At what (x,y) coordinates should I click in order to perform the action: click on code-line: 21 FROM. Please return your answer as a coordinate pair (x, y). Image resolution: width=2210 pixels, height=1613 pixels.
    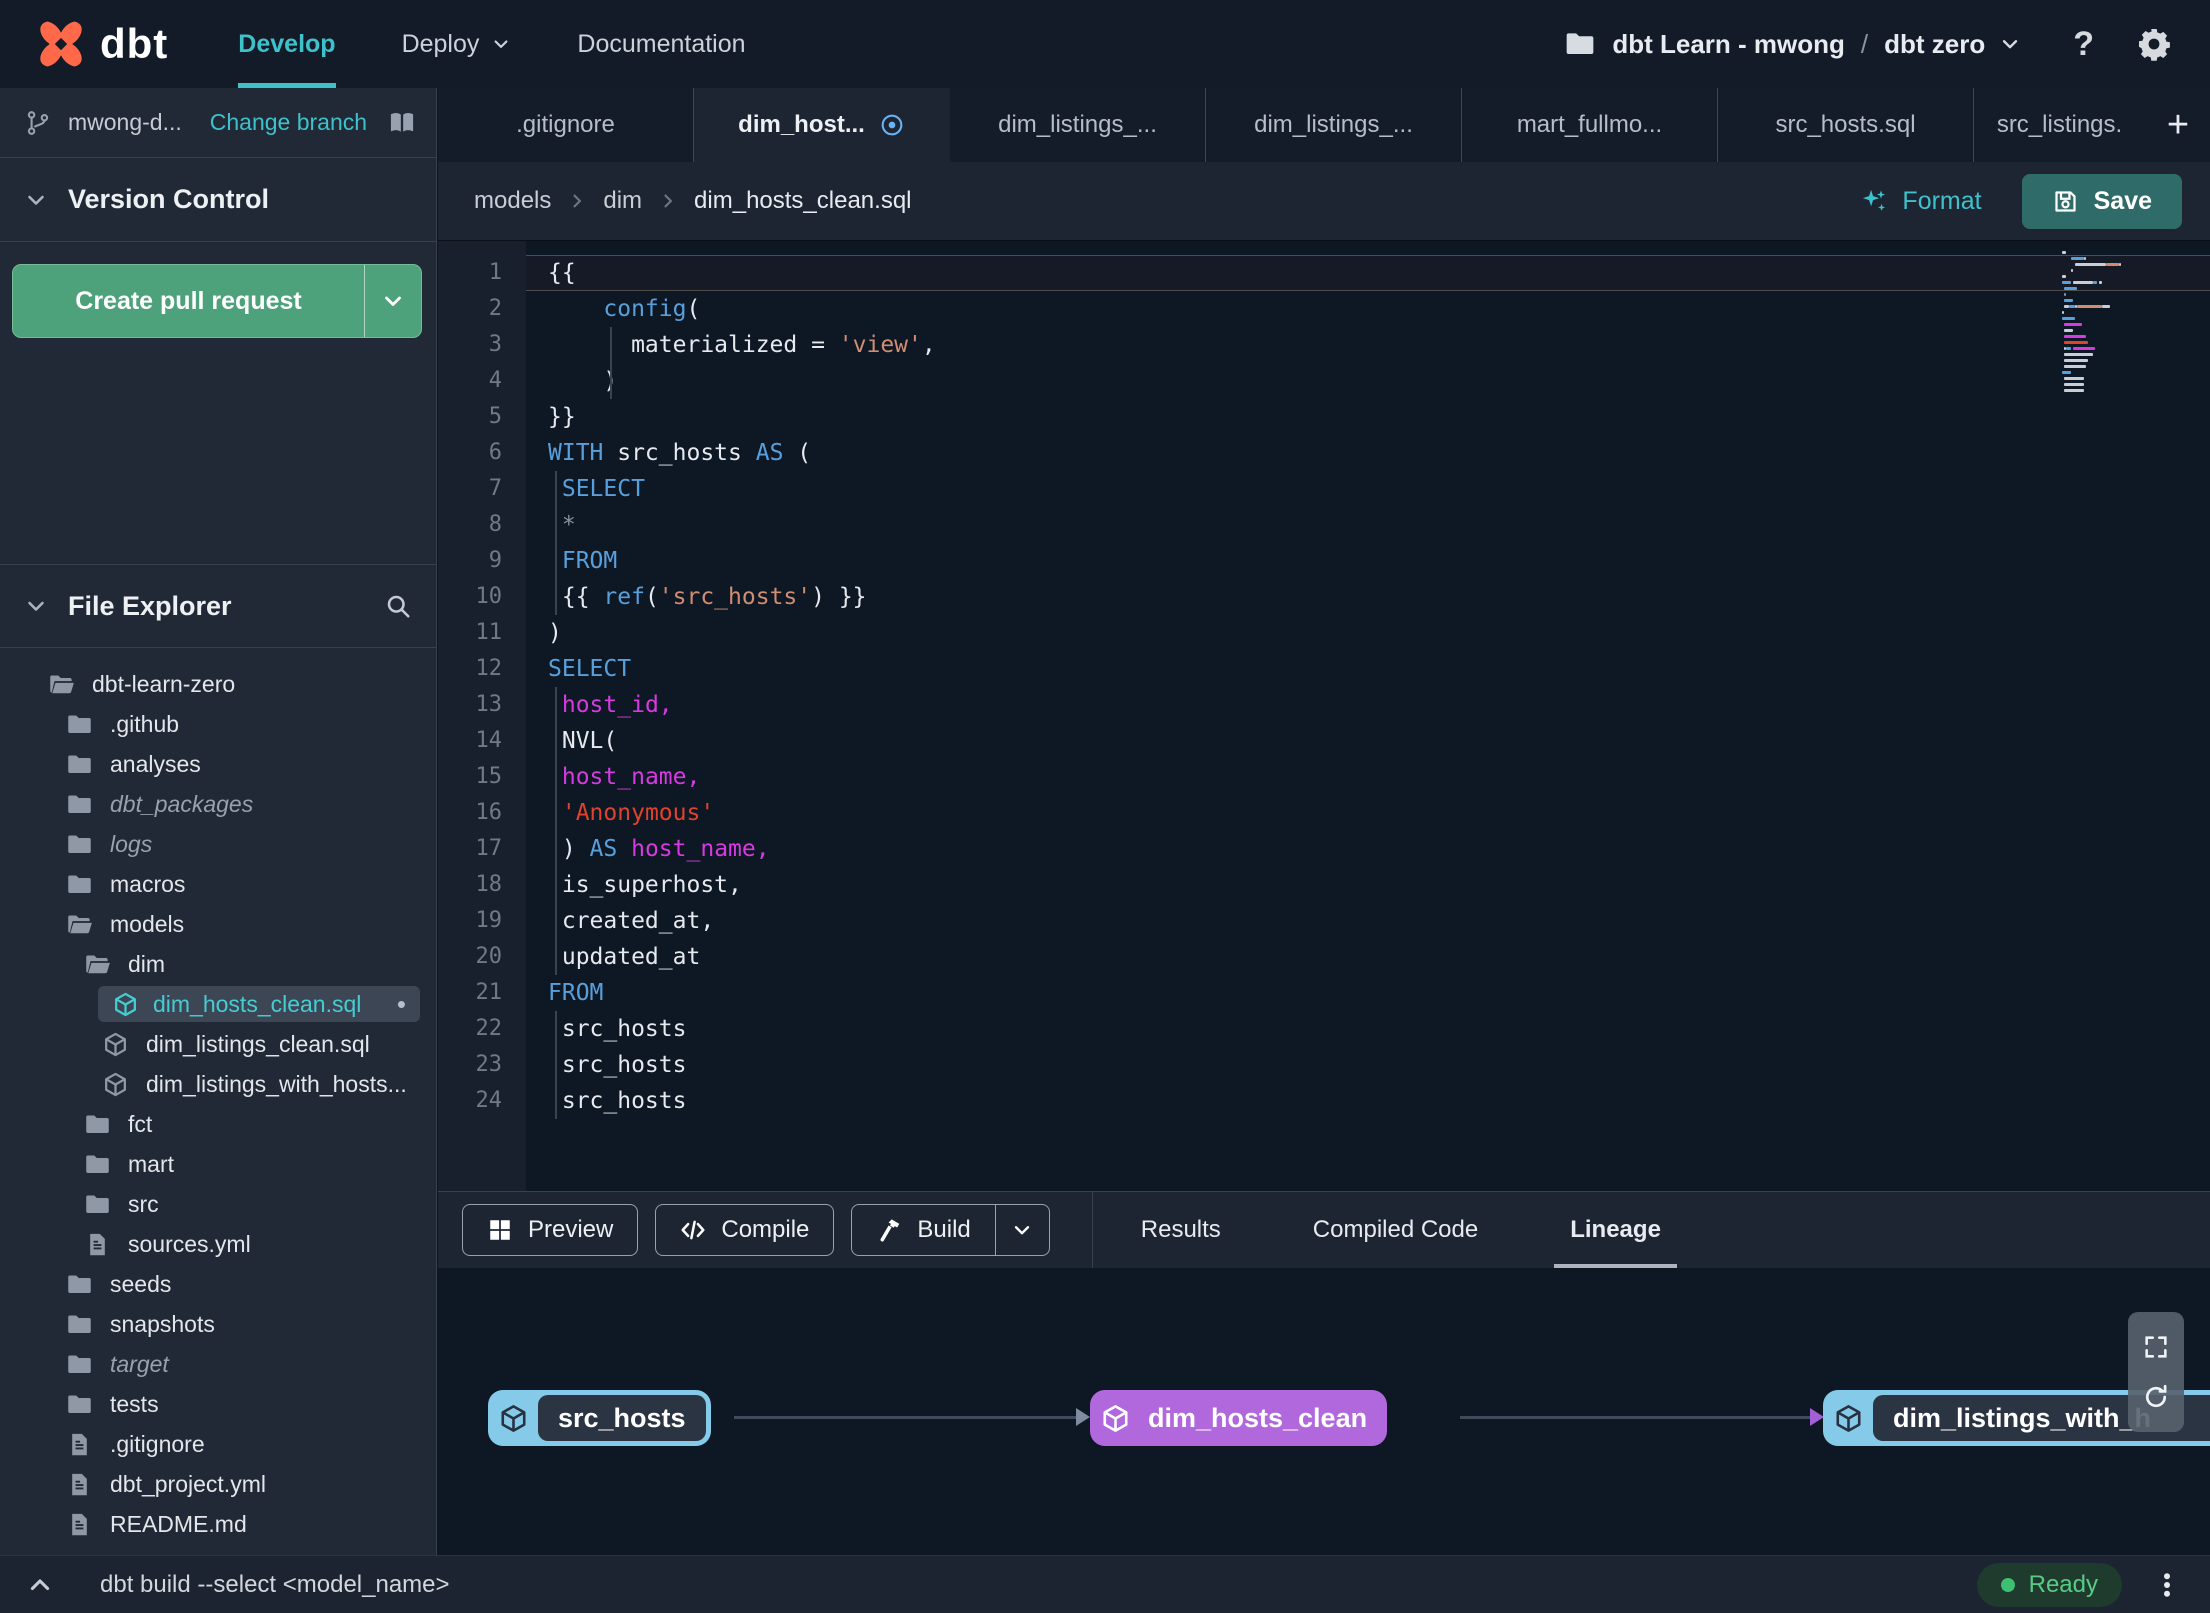
    Looking at the image, I should click on (1324, 993).